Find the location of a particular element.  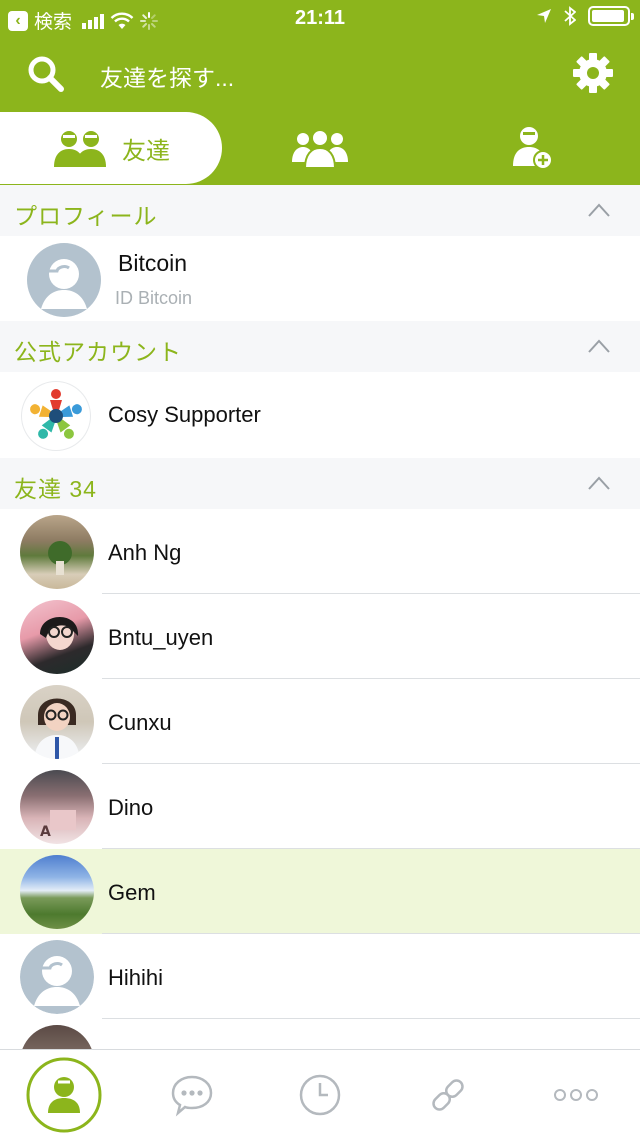

tab-friends: 友達 is located at coordinates (111, 148).